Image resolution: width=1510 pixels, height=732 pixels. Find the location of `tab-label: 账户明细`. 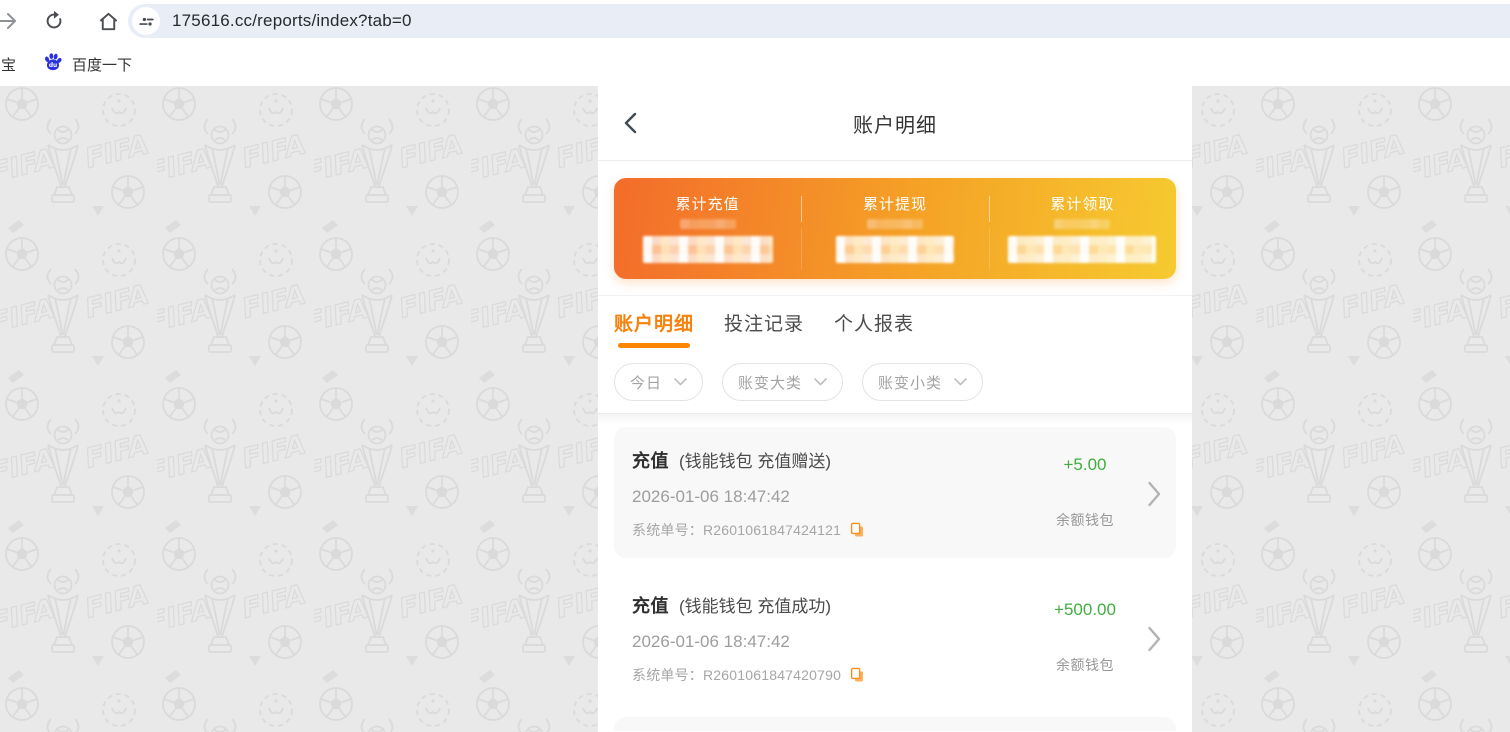

tab-label: 账户明细 is located at coordinates (654, 324).